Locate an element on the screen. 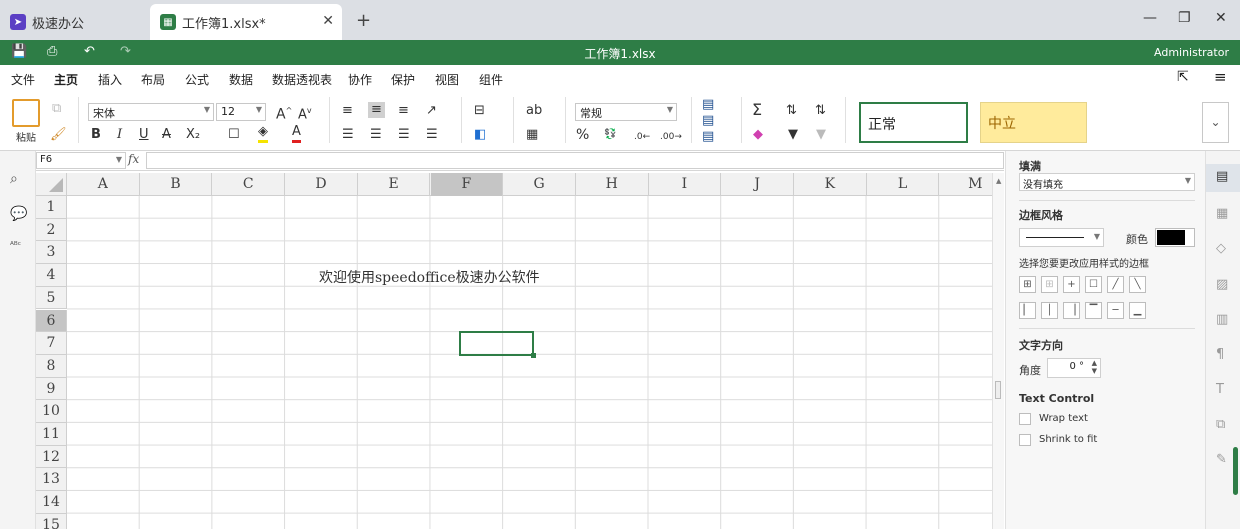 The height and width of the screenshot is (529, 1240). menu-view: 视图 is located at coordinates (447, 79).